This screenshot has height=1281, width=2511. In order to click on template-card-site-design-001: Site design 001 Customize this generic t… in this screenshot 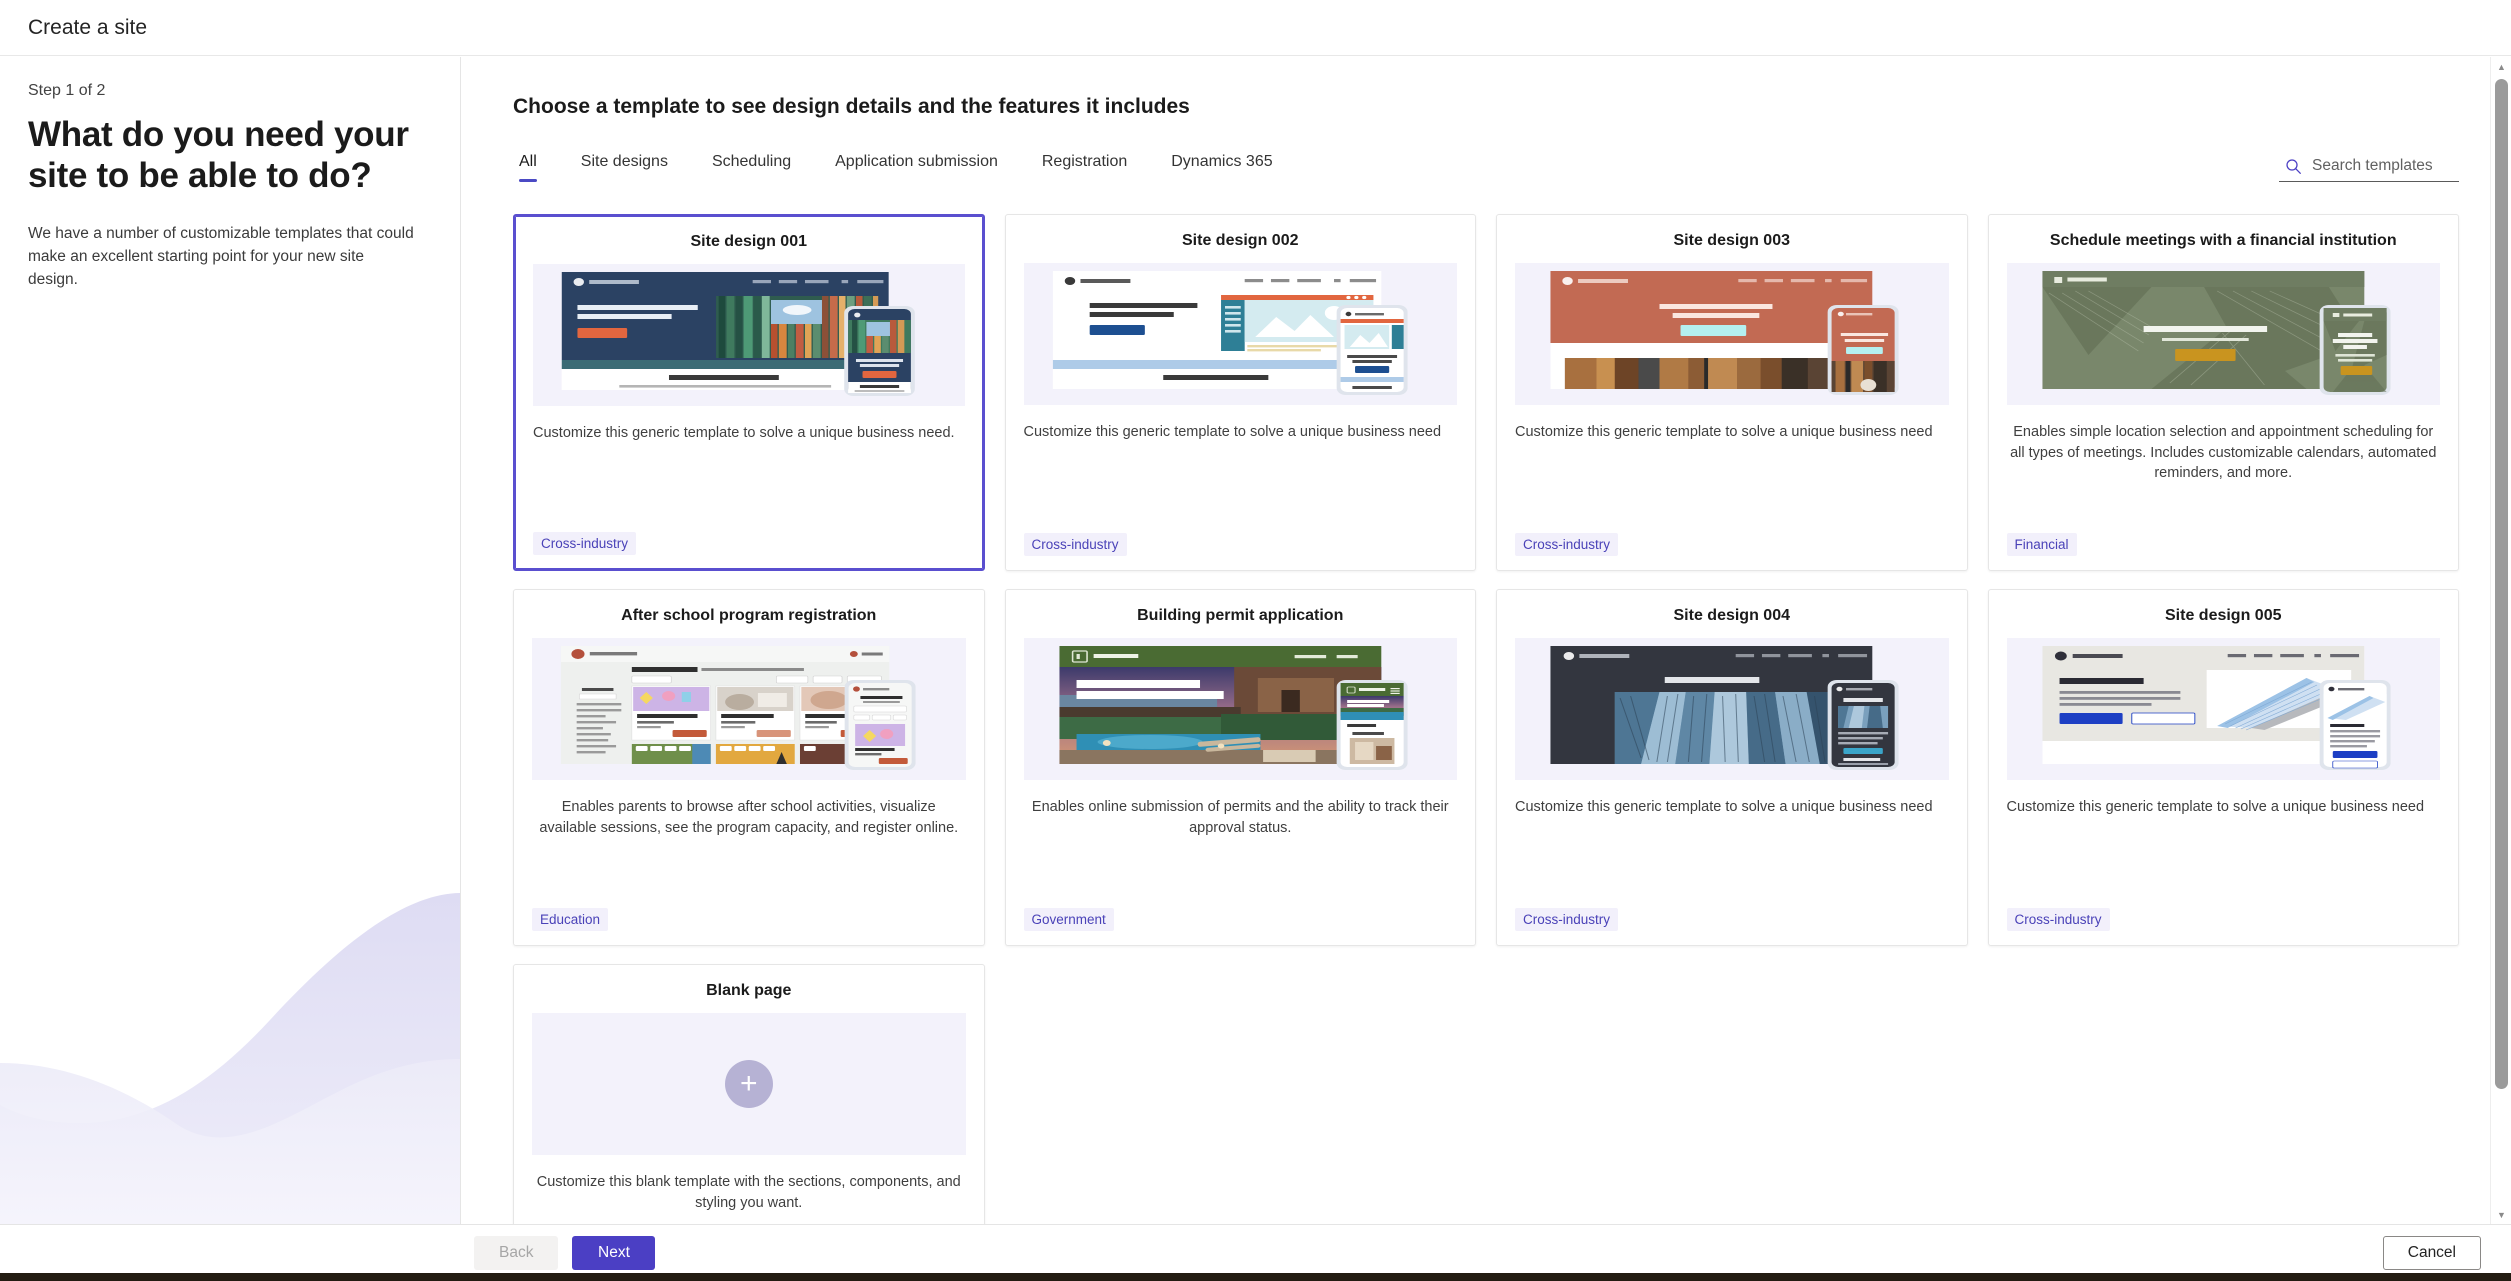, I will do `click(749, 392)`.